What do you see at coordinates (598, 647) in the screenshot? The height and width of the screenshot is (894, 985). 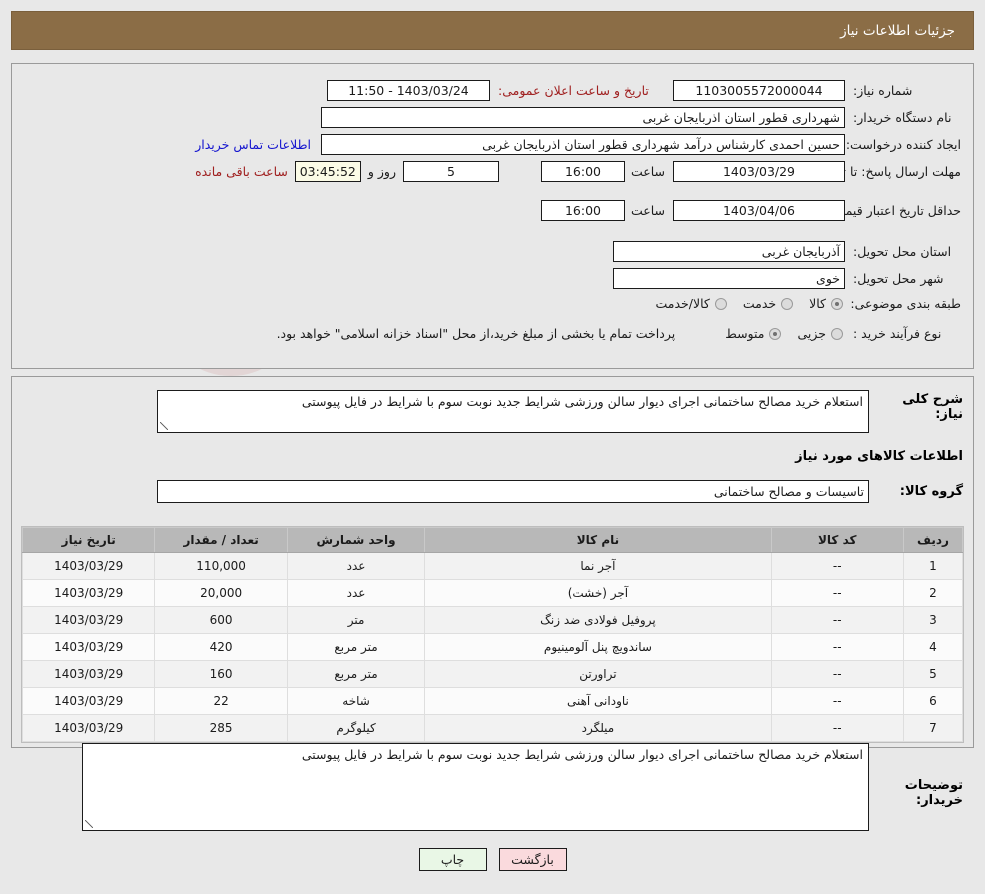 I see `cell-goods-name: ساندویچ پنل آلومینیوم` at bounding box center [598, 647].